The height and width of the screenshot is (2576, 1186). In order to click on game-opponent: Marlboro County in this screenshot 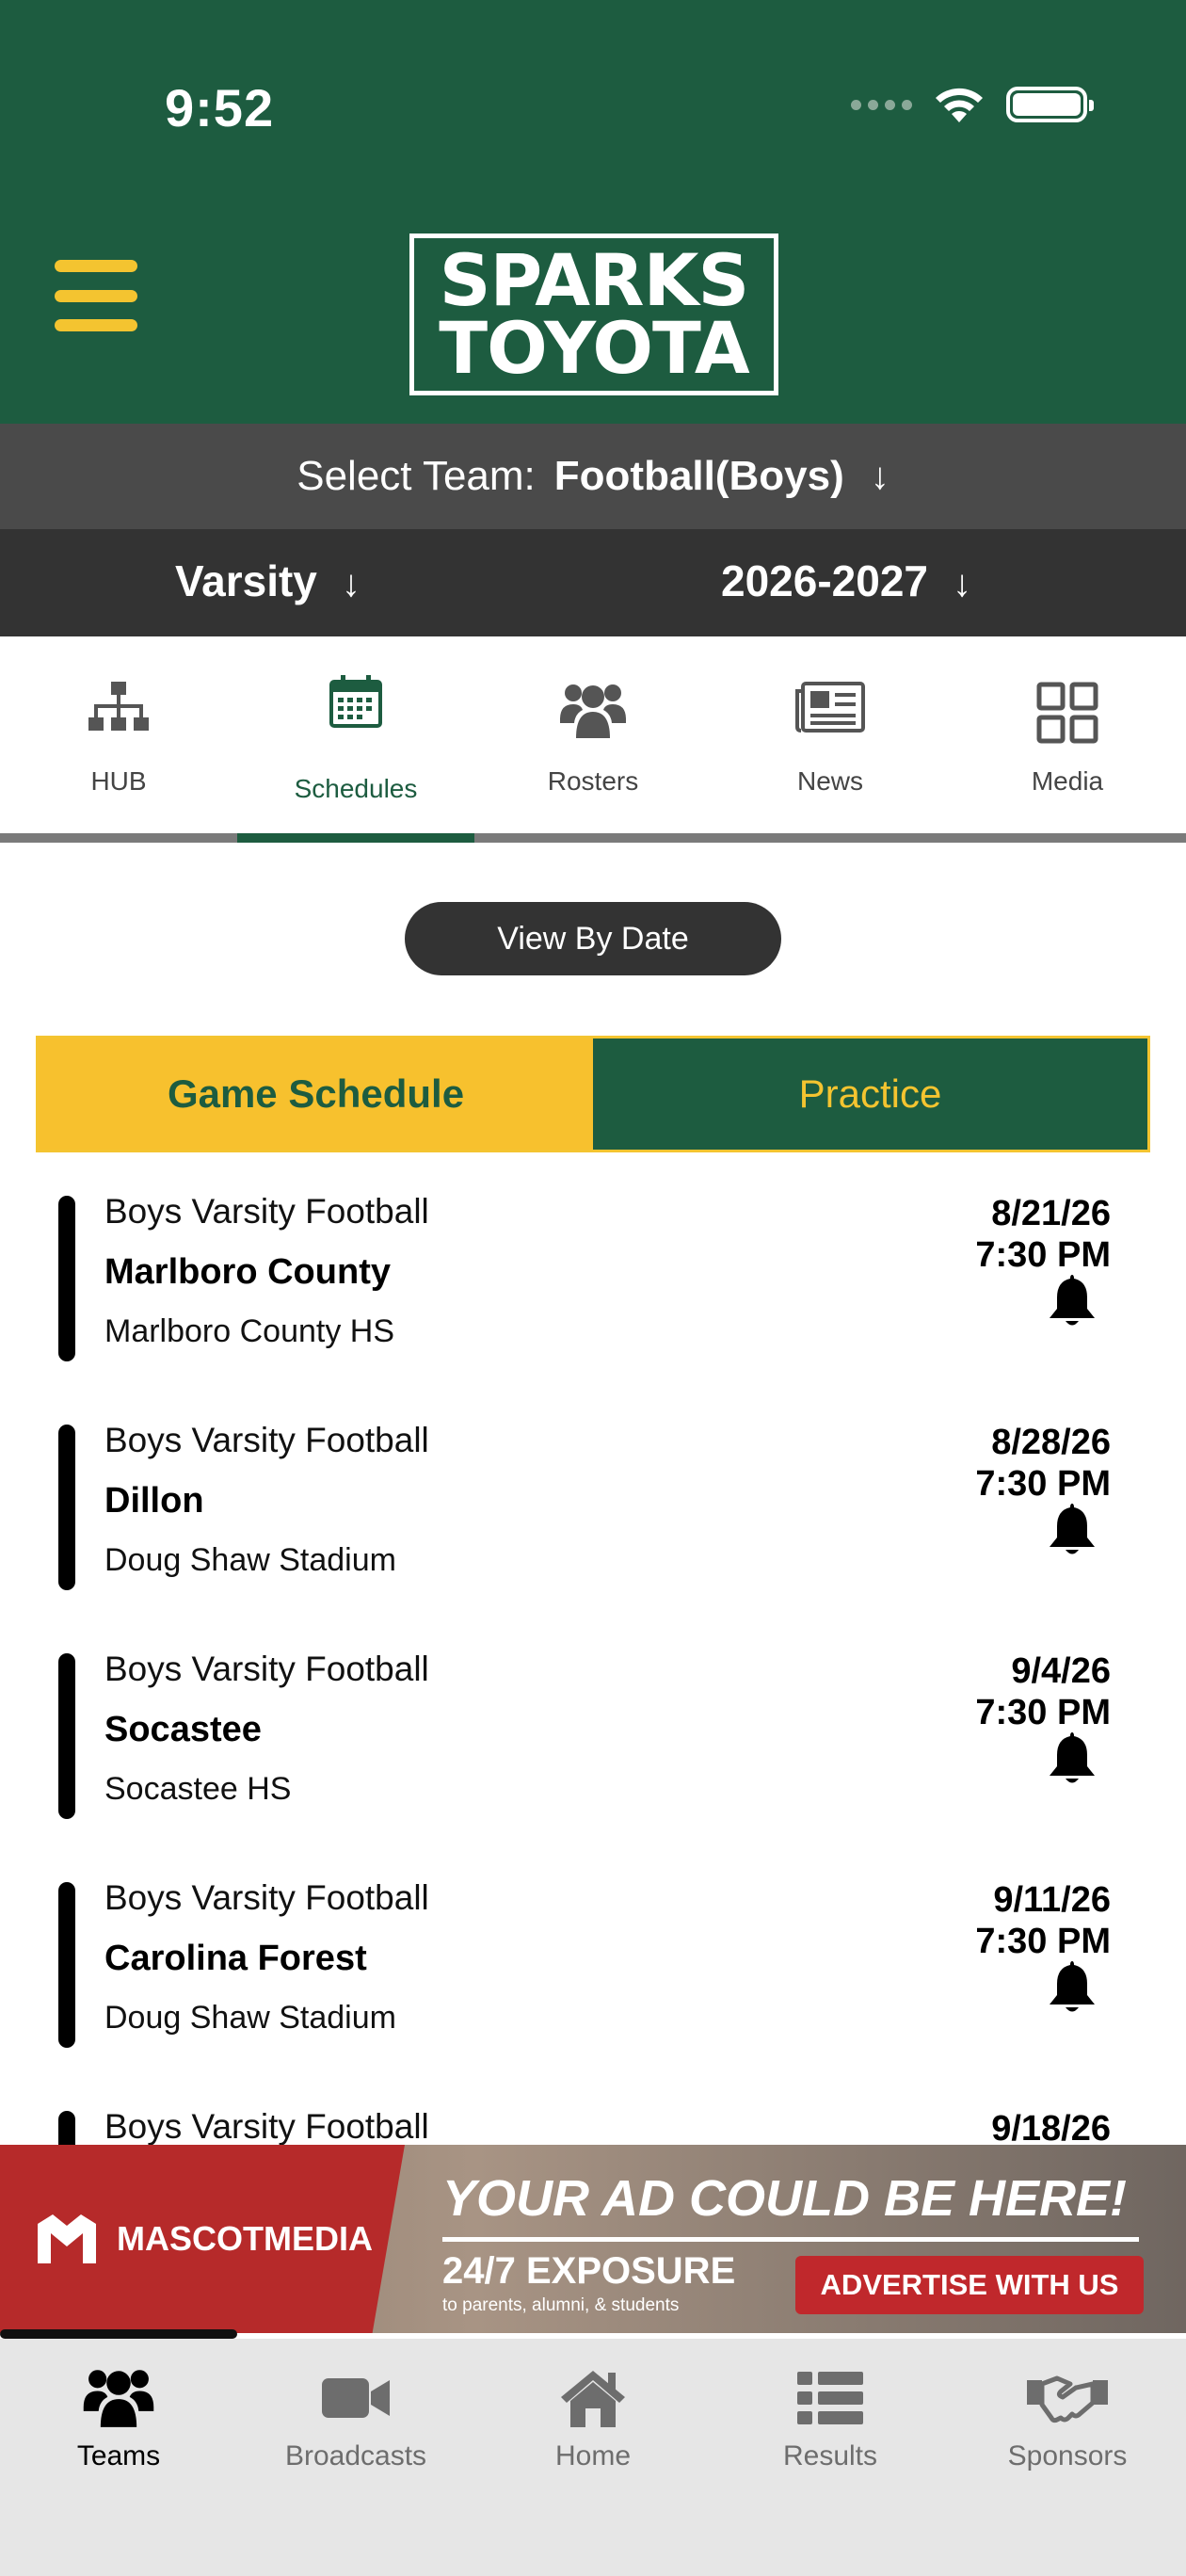, I will do `click(247, 1272)`.